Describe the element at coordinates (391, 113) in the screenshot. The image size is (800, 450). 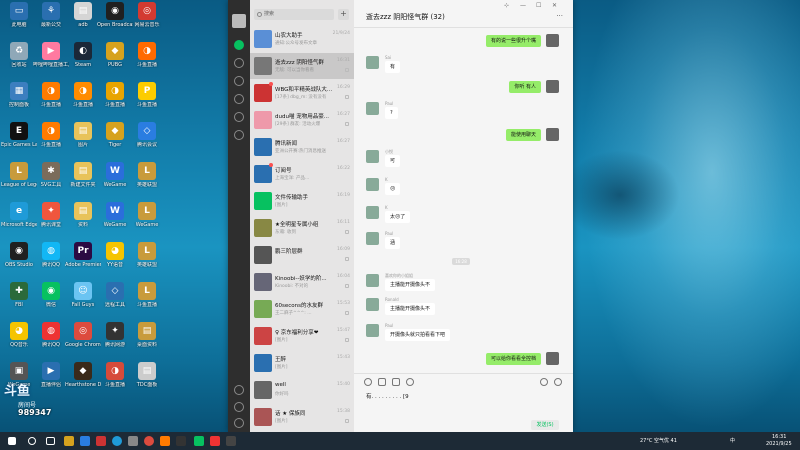
I see `received-message: ?` at that location.